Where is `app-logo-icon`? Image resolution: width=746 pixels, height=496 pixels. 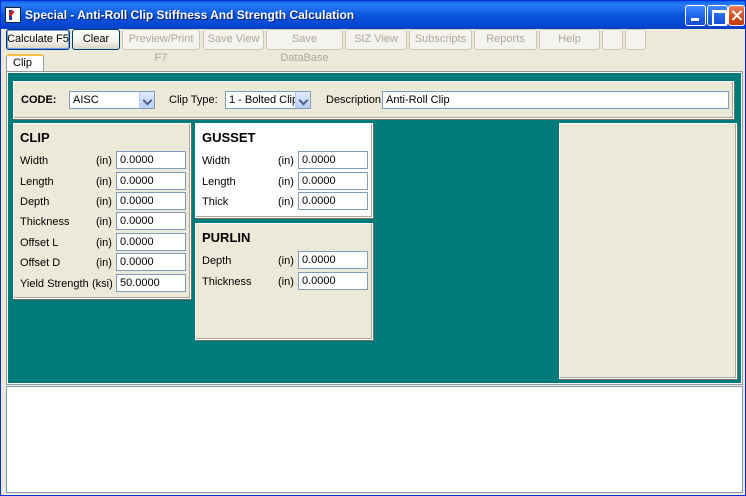
app-logo-icon is located at coordinates (13, 15).